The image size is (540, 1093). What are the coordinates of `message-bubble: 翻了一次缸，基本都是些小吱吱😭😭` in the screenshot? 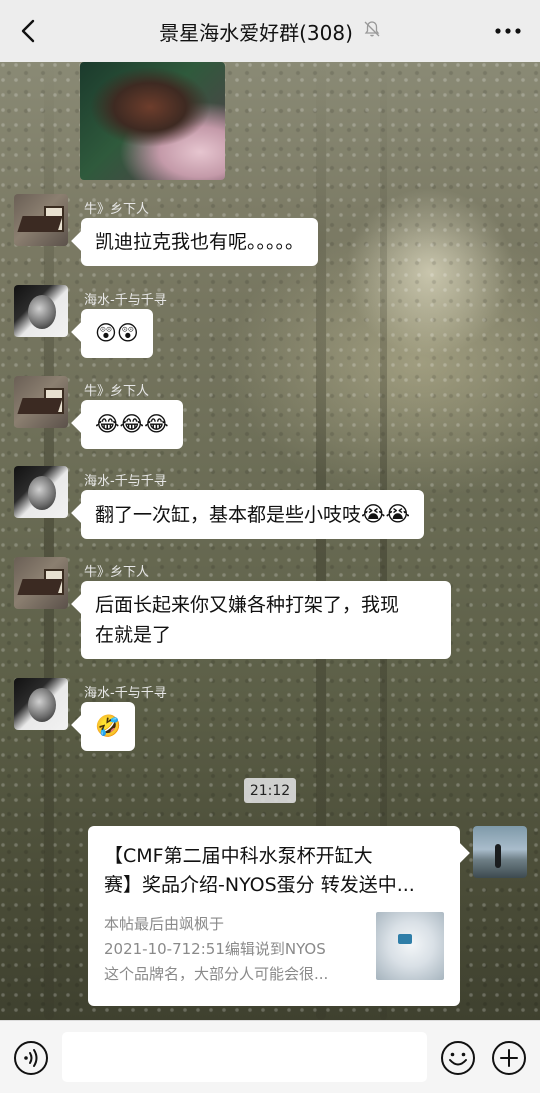 It's located at (253, 514).